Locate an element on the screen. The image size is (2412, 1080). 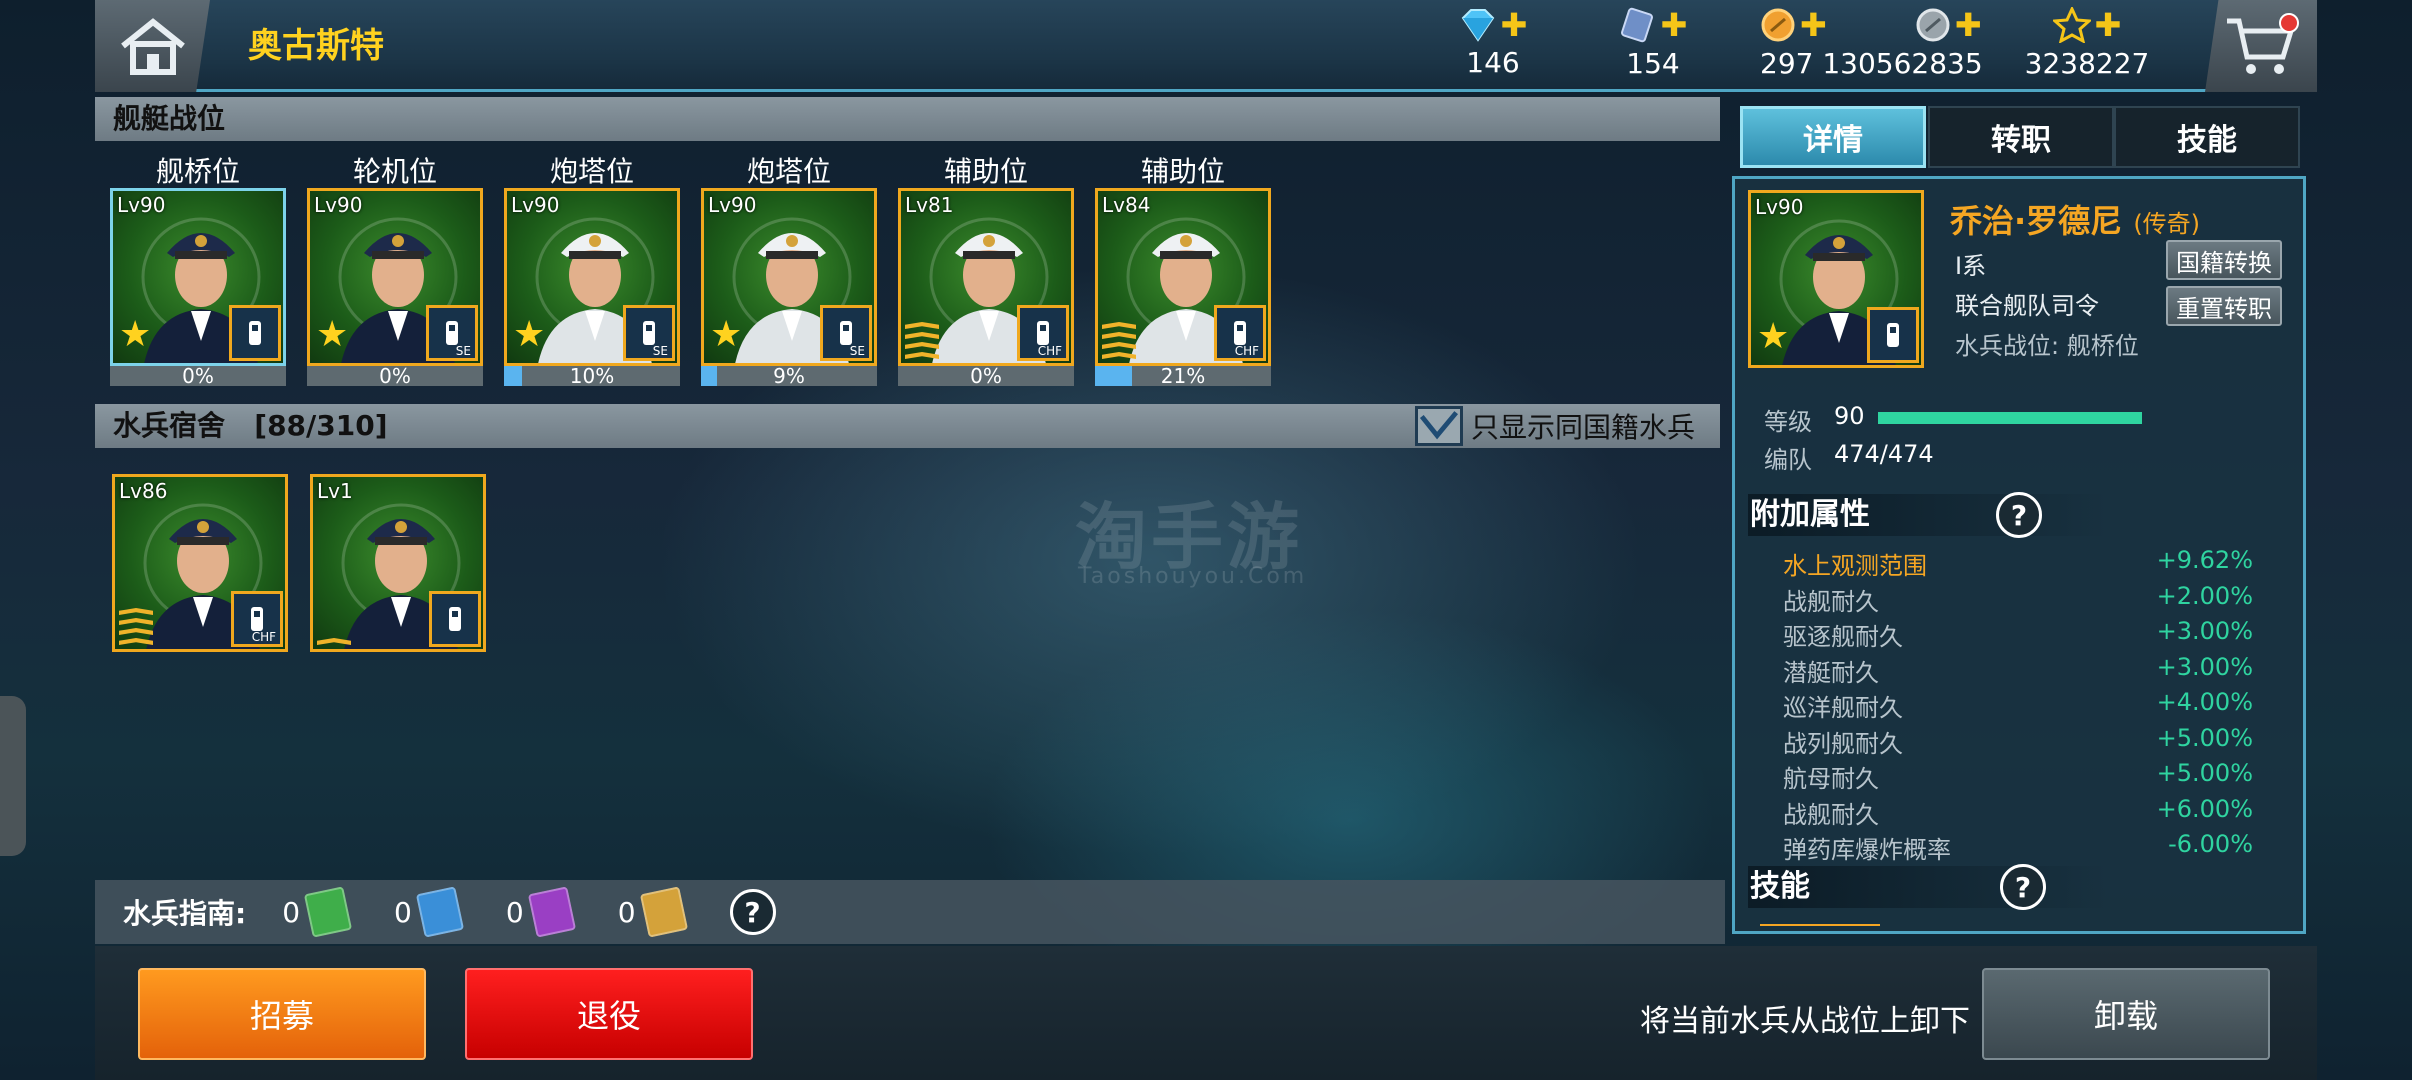
attribute-value: +6.00% is located at coordinates (2204, 808).